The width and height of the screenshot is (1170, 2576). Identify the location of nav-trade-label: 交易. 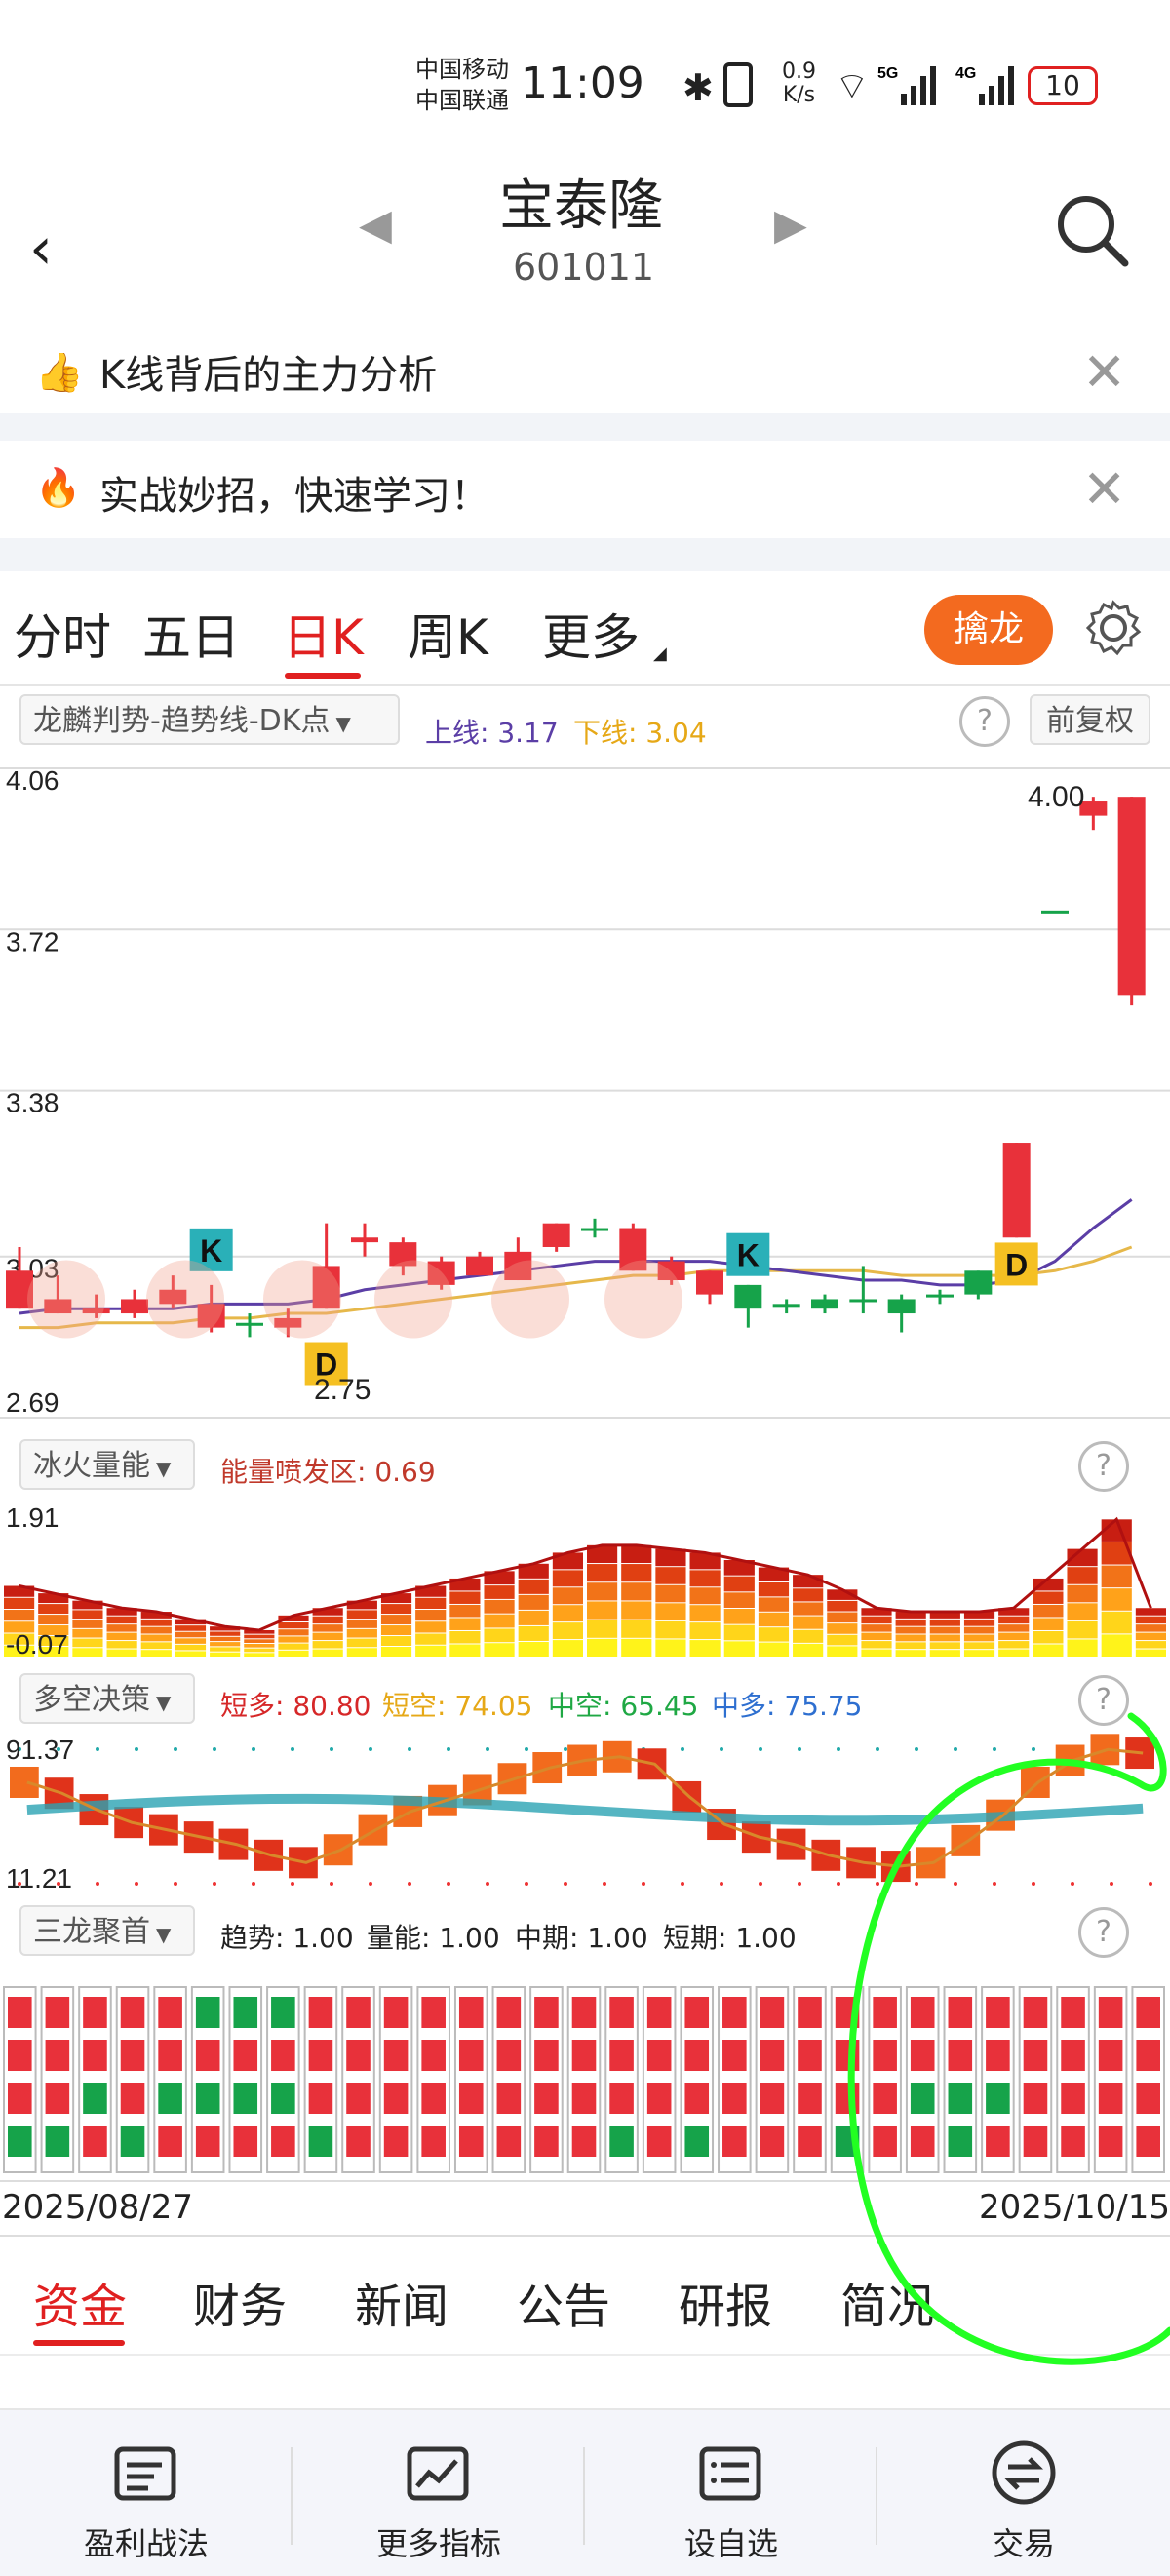
(1023, 2543).